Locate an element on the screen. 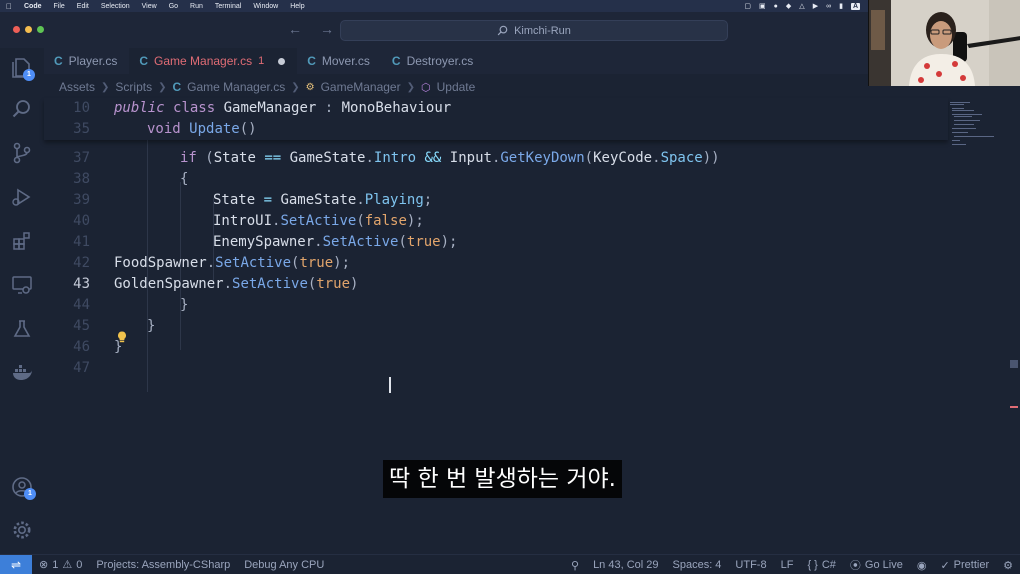  minimize-window-button is located at coordinates (28, 29).